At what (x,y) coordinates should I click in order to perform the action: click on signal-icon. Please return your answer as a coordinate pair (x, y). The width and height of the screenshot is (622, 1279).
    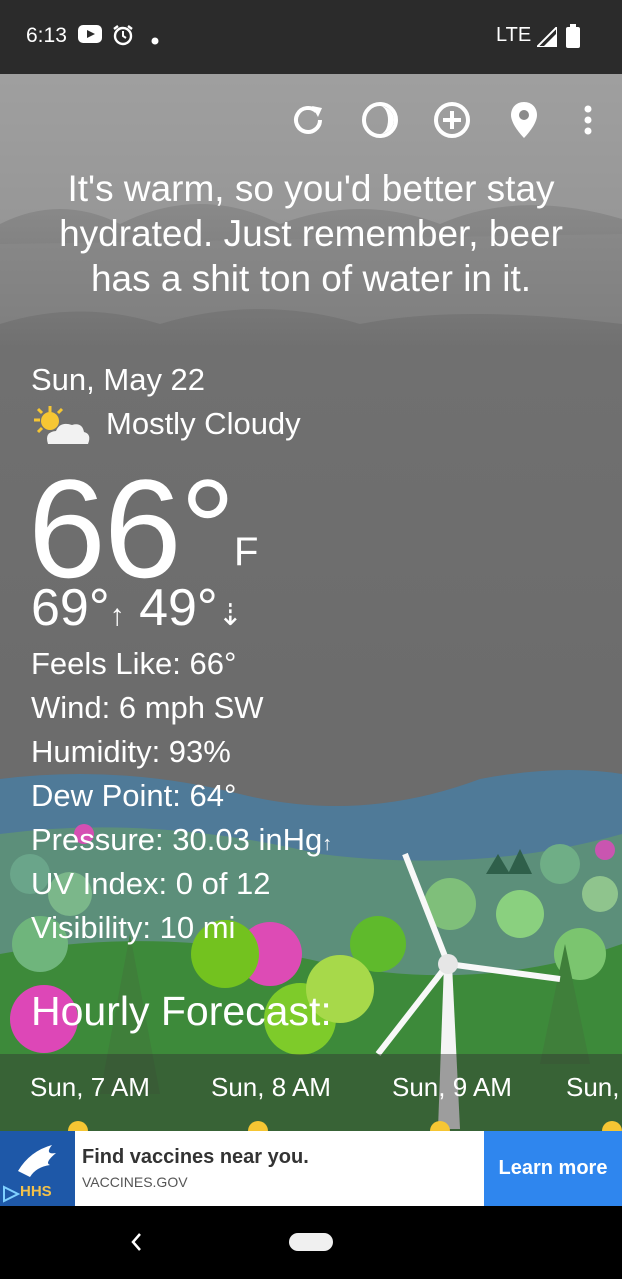
    Looking at the image, I should click on (546, 38).